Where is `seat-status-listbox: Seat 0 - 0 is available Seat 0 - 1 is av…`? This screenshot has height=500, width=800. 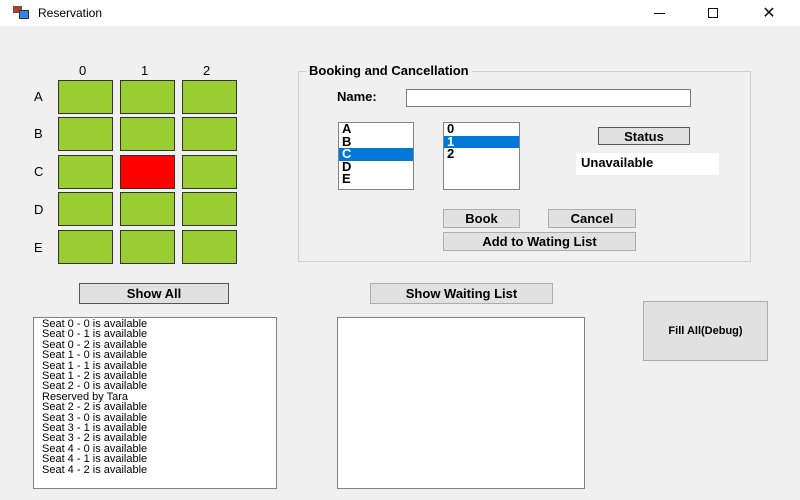 seat-status-listbox: Seat 0 - 0 is available Seat 0 - 1 is av… is located at coordinates (155, 403).